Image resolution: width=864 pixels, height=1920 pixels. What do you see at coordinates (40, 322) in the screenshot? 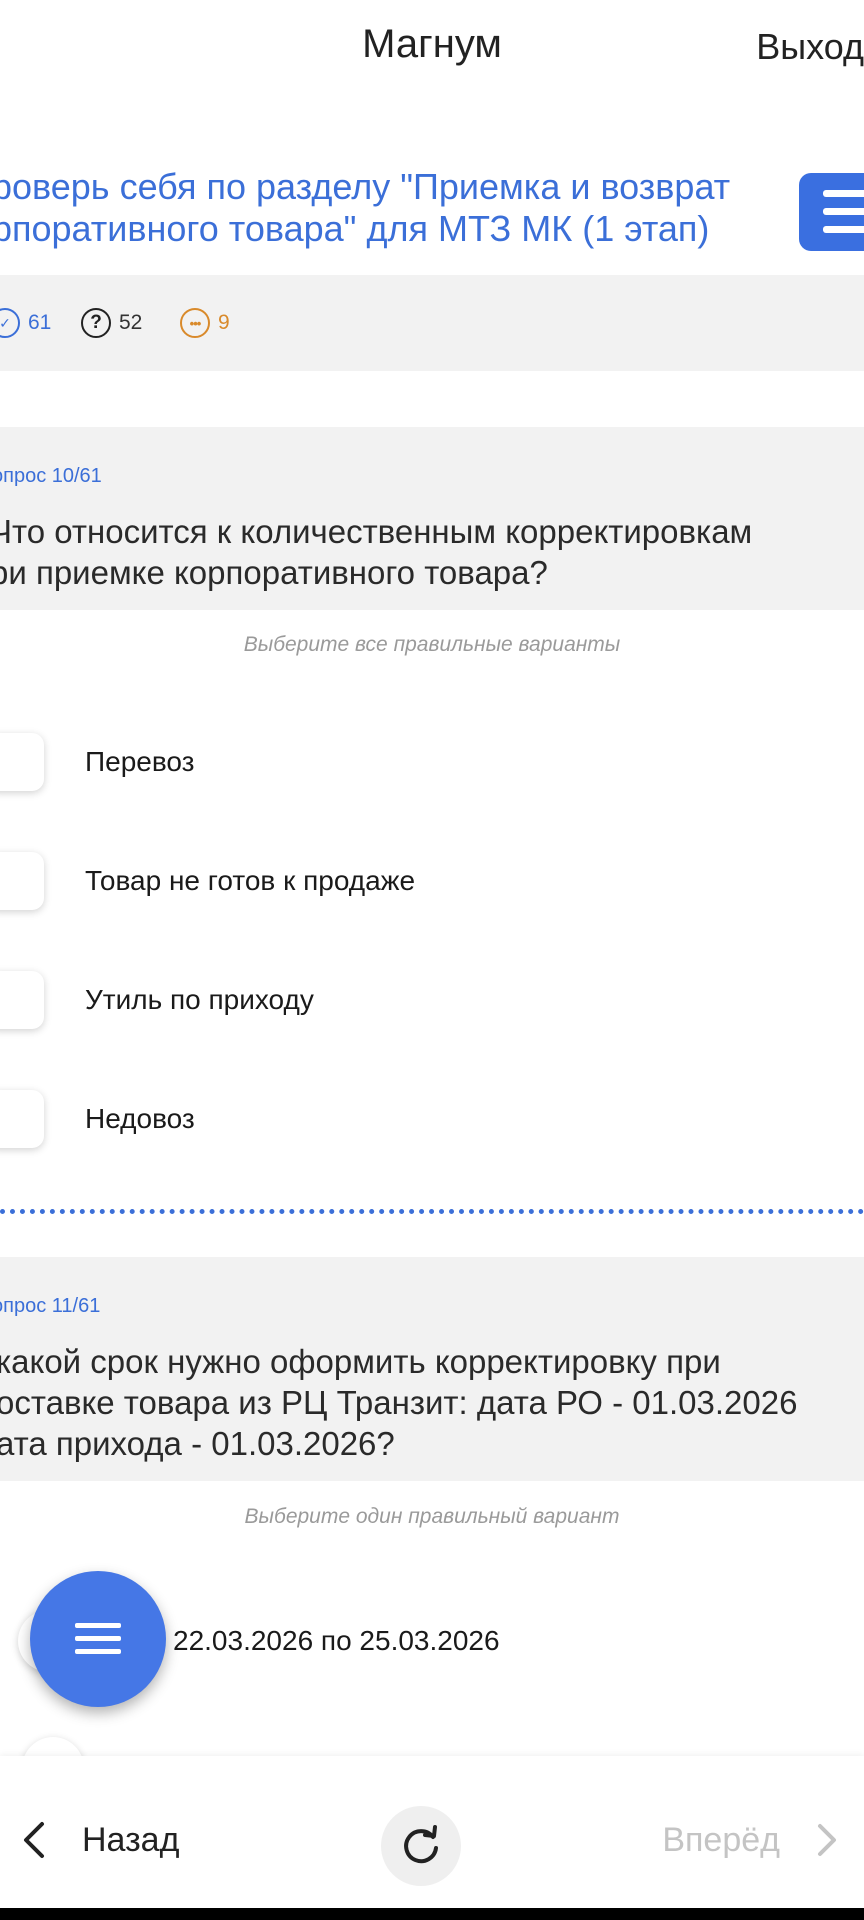
I see `stat-total-value: 61` at bounding box center [40, 322].